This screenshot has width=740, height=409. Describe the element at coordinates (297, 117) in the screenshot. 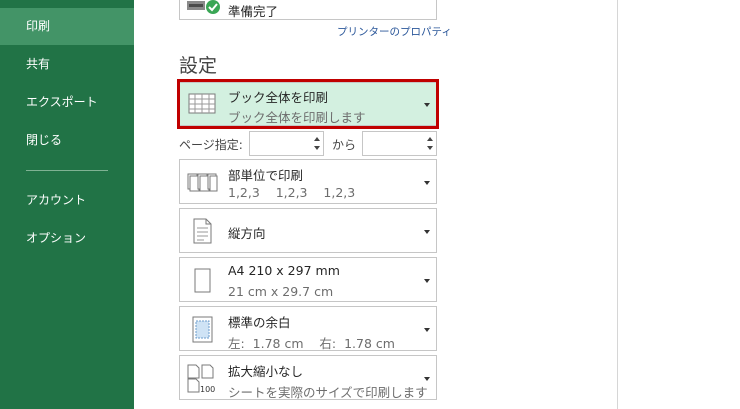

I see `print-scope-description: ブック全体を印刷します` at that location.